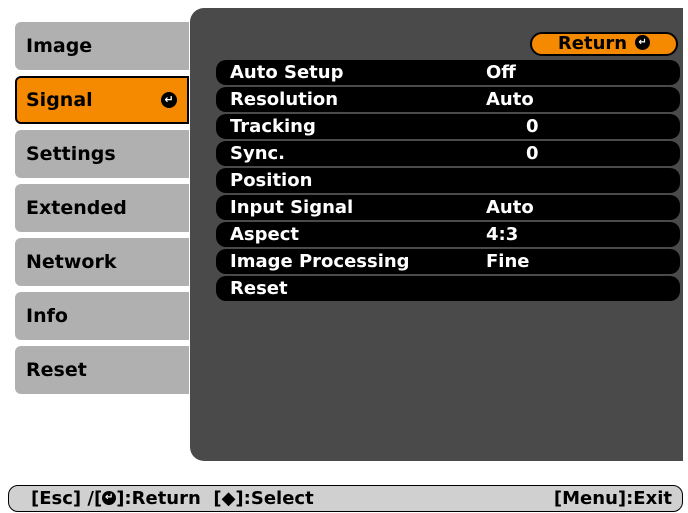  I want to click on tab-label: Image, so click(59, 46).